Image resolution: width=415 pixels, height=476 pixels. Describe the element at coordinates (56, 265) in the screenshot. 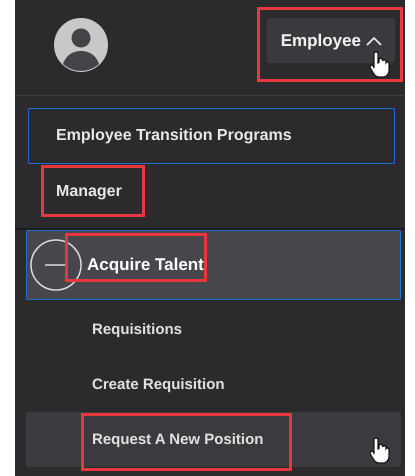

I see `collapse-icon` at that location.